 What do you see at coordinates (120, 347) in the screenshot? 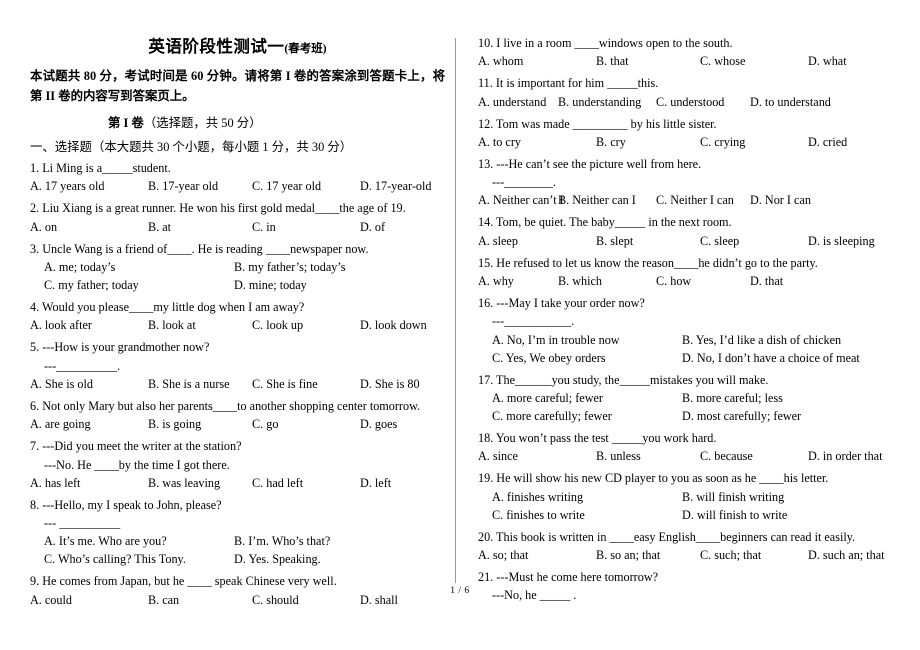
I see `question-stem: 5. ---How is your grandmother now?` at bounding box center [120, 347].